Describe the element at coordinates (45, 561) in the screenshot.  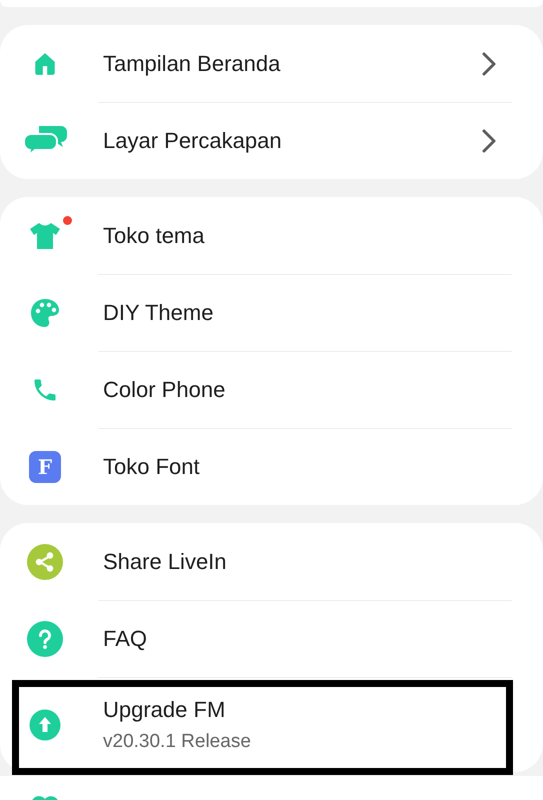
I see `share-icon` at that location.